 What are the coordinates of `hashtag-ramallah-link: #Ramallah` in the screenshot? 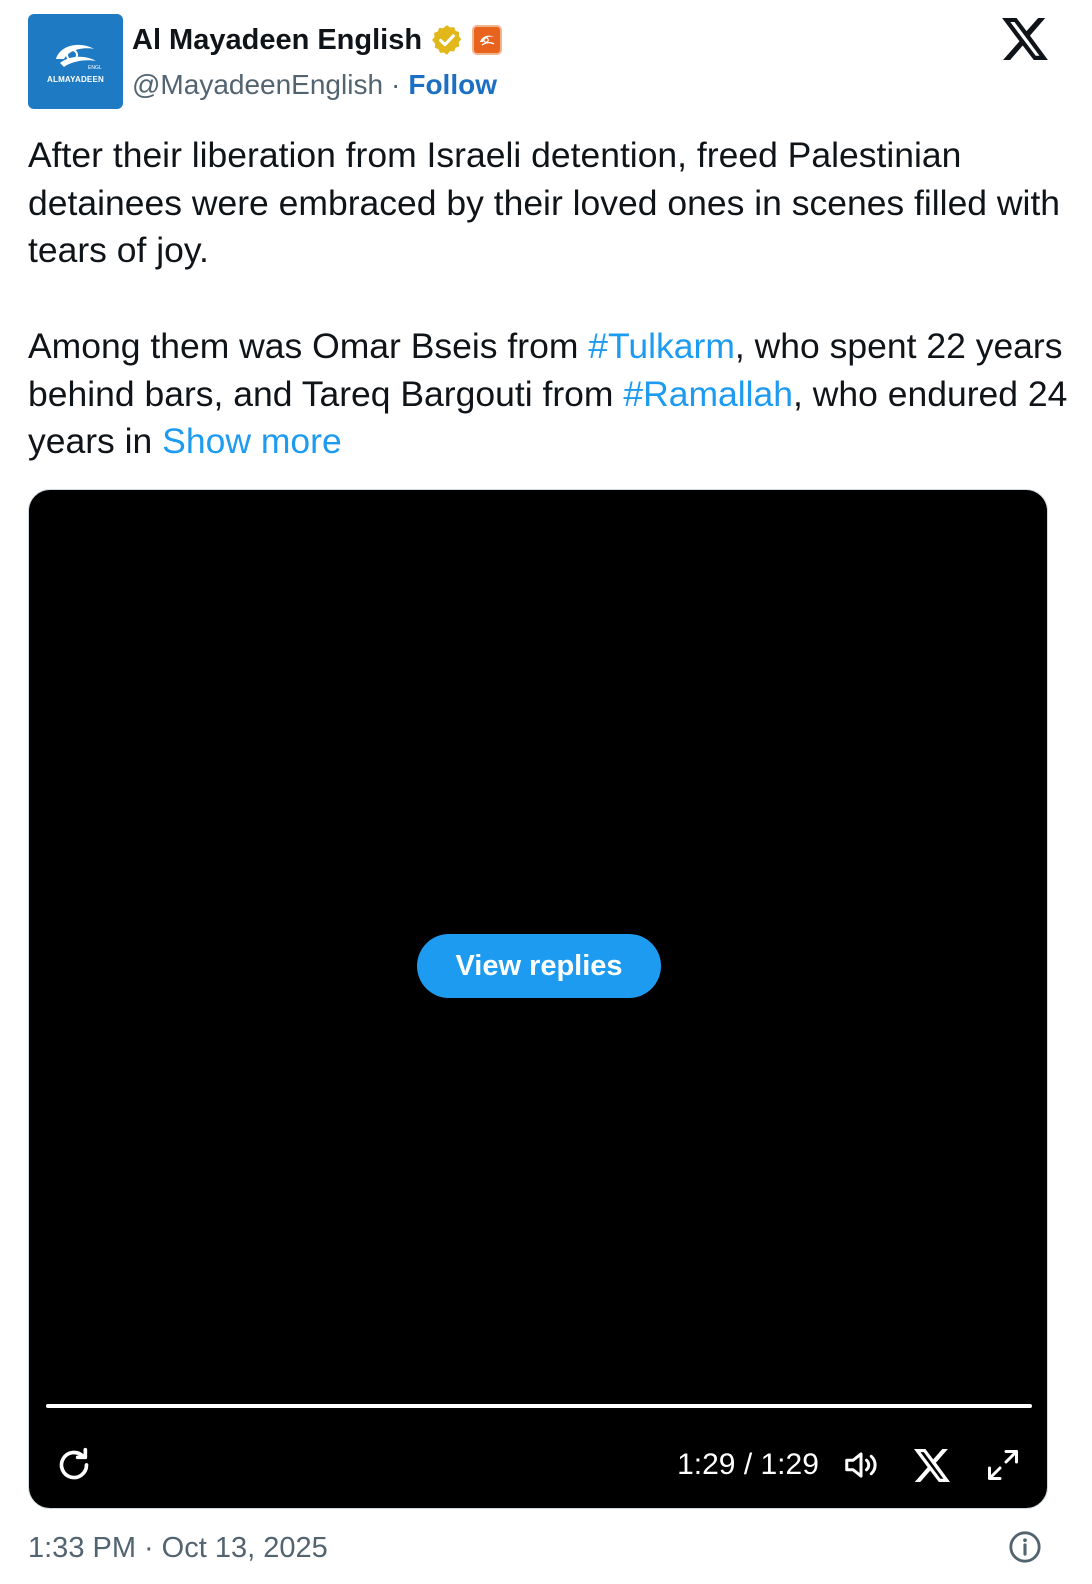 It's located at (708, 394).